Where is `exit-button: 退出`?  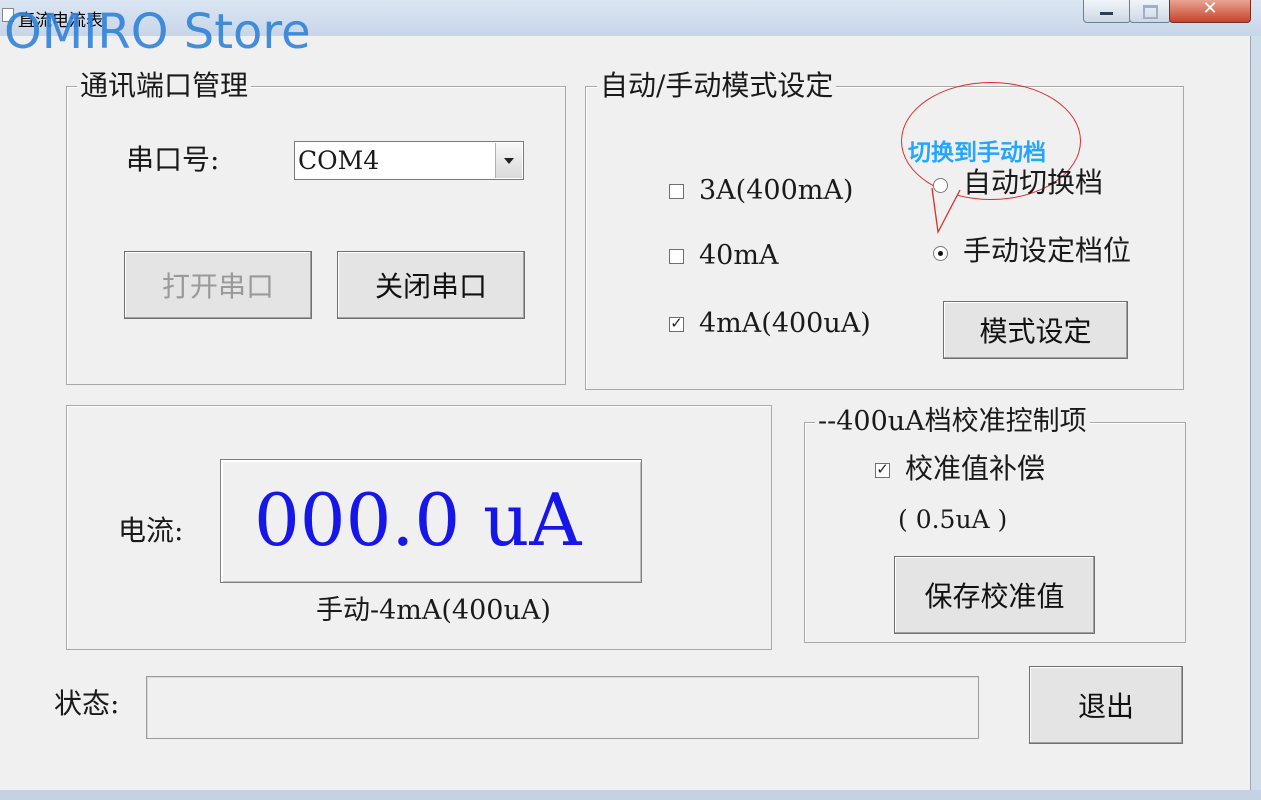
exit-button: 退出 is located at coordinates (1106, 705).